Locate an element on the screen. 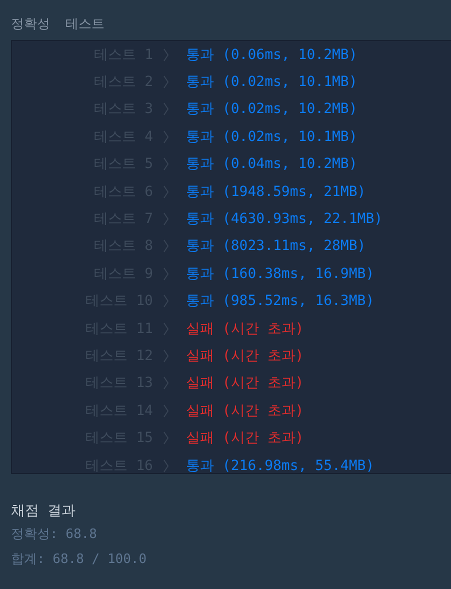  score-text: 정확성: 68.8 is located at coordinates (54, 535).